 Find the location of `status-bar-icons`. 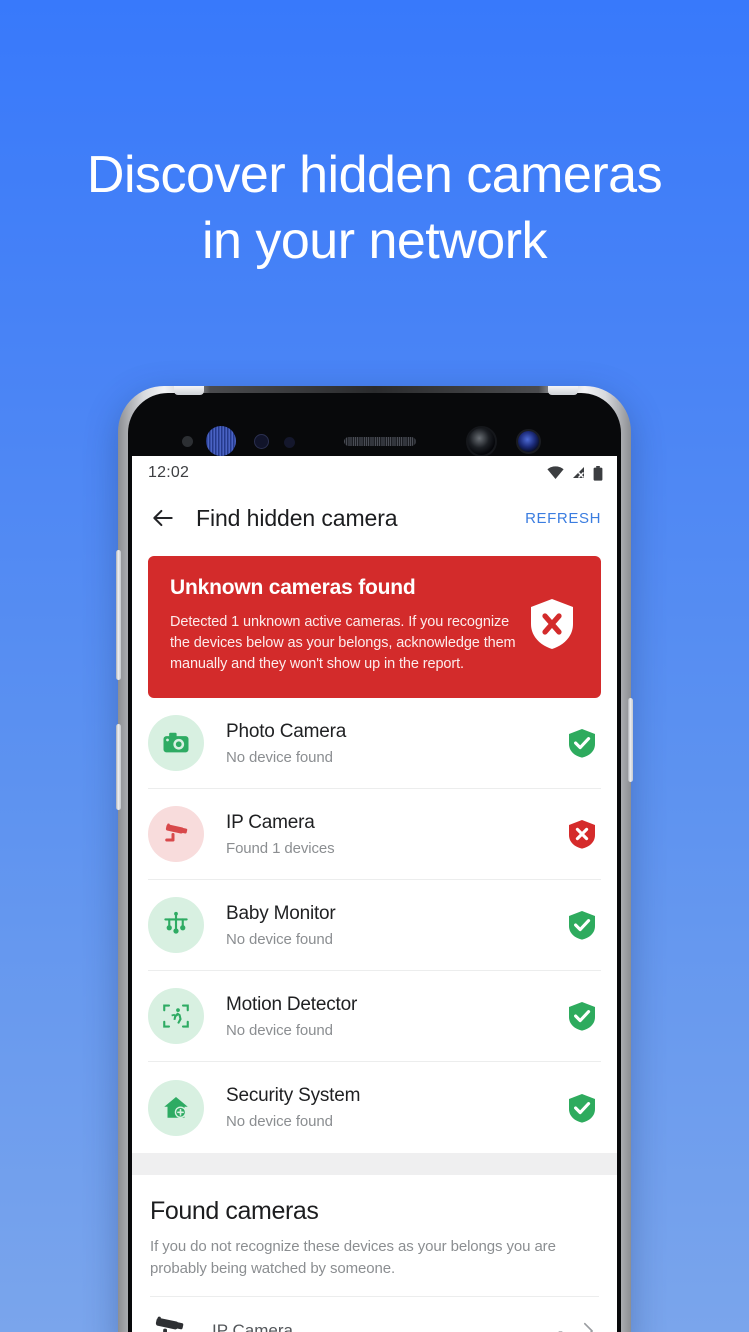

status-bar-icons is located at coordinates (575, 473).